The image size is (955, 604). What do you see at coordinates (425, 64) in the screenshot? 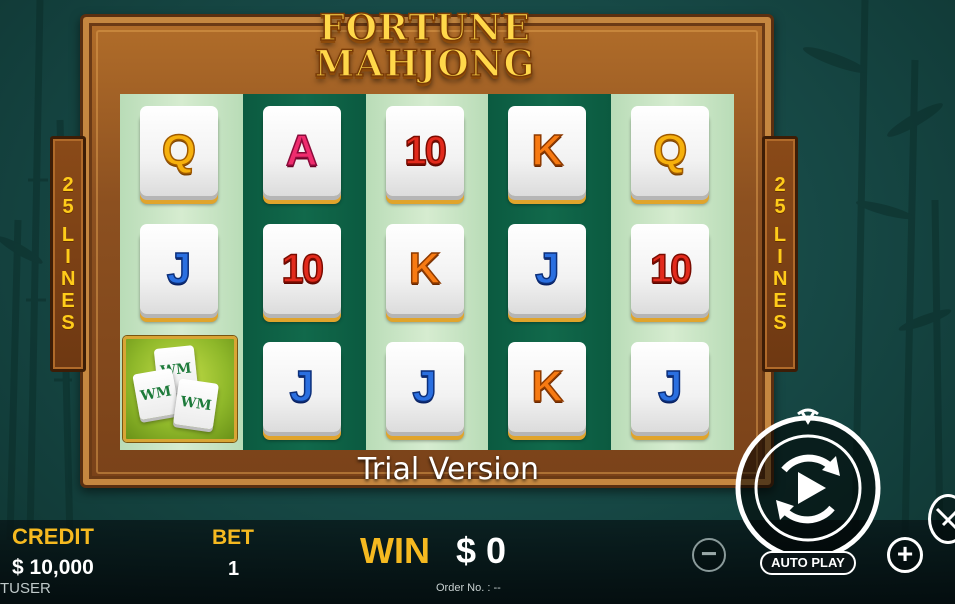
I see `logo-line-2: MAHJONG` at bounding box center [425, 64].